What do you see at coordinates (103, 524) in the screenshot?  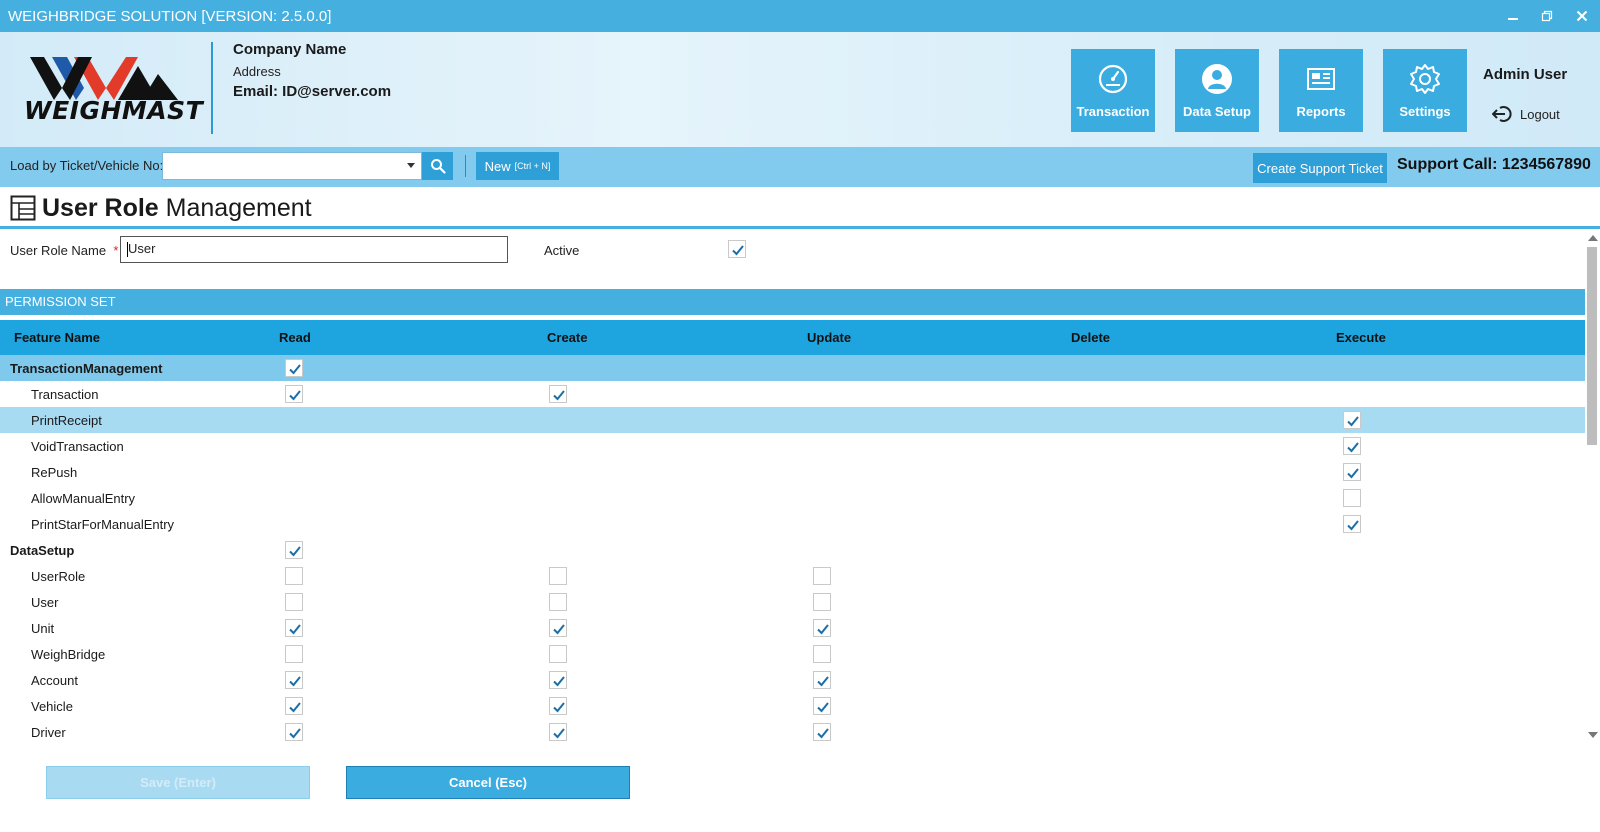 I see `feature-name: PrintStarForManualEntry` at bounding box center [103, 524].